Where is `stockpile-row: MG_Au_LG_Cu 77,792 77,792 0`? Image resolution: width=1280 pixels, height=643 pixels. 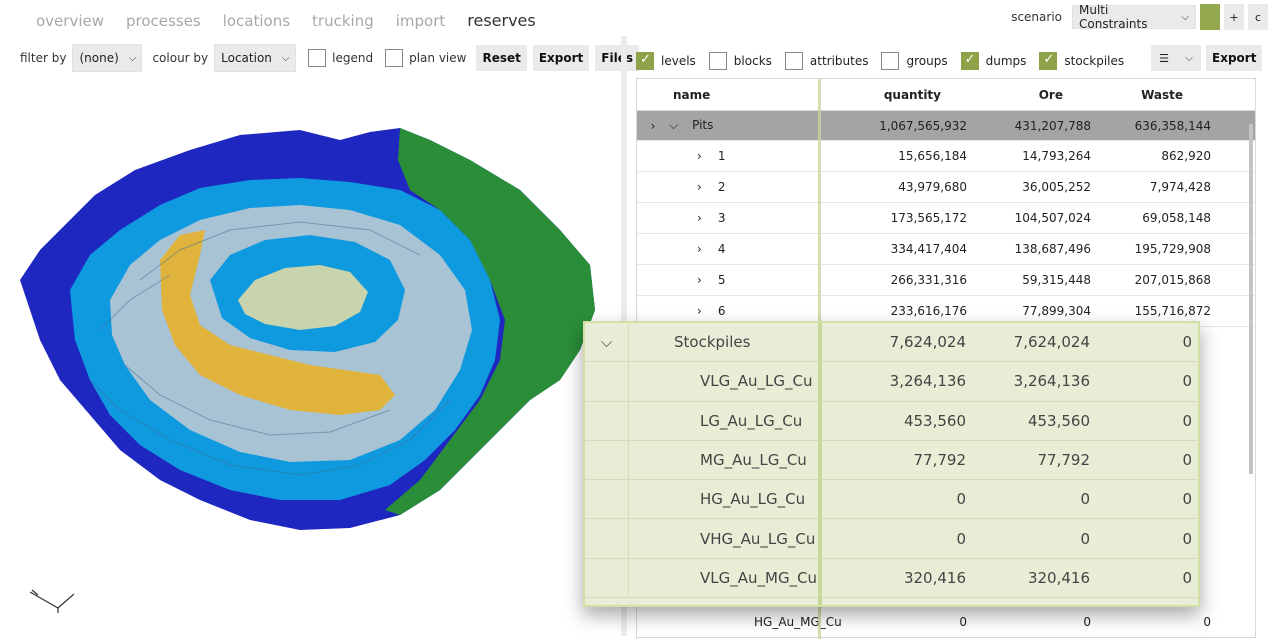 stockpile-row: MG_Au_LG_Cu 77,792 77,792 0 is located at coordinates (891, 460).